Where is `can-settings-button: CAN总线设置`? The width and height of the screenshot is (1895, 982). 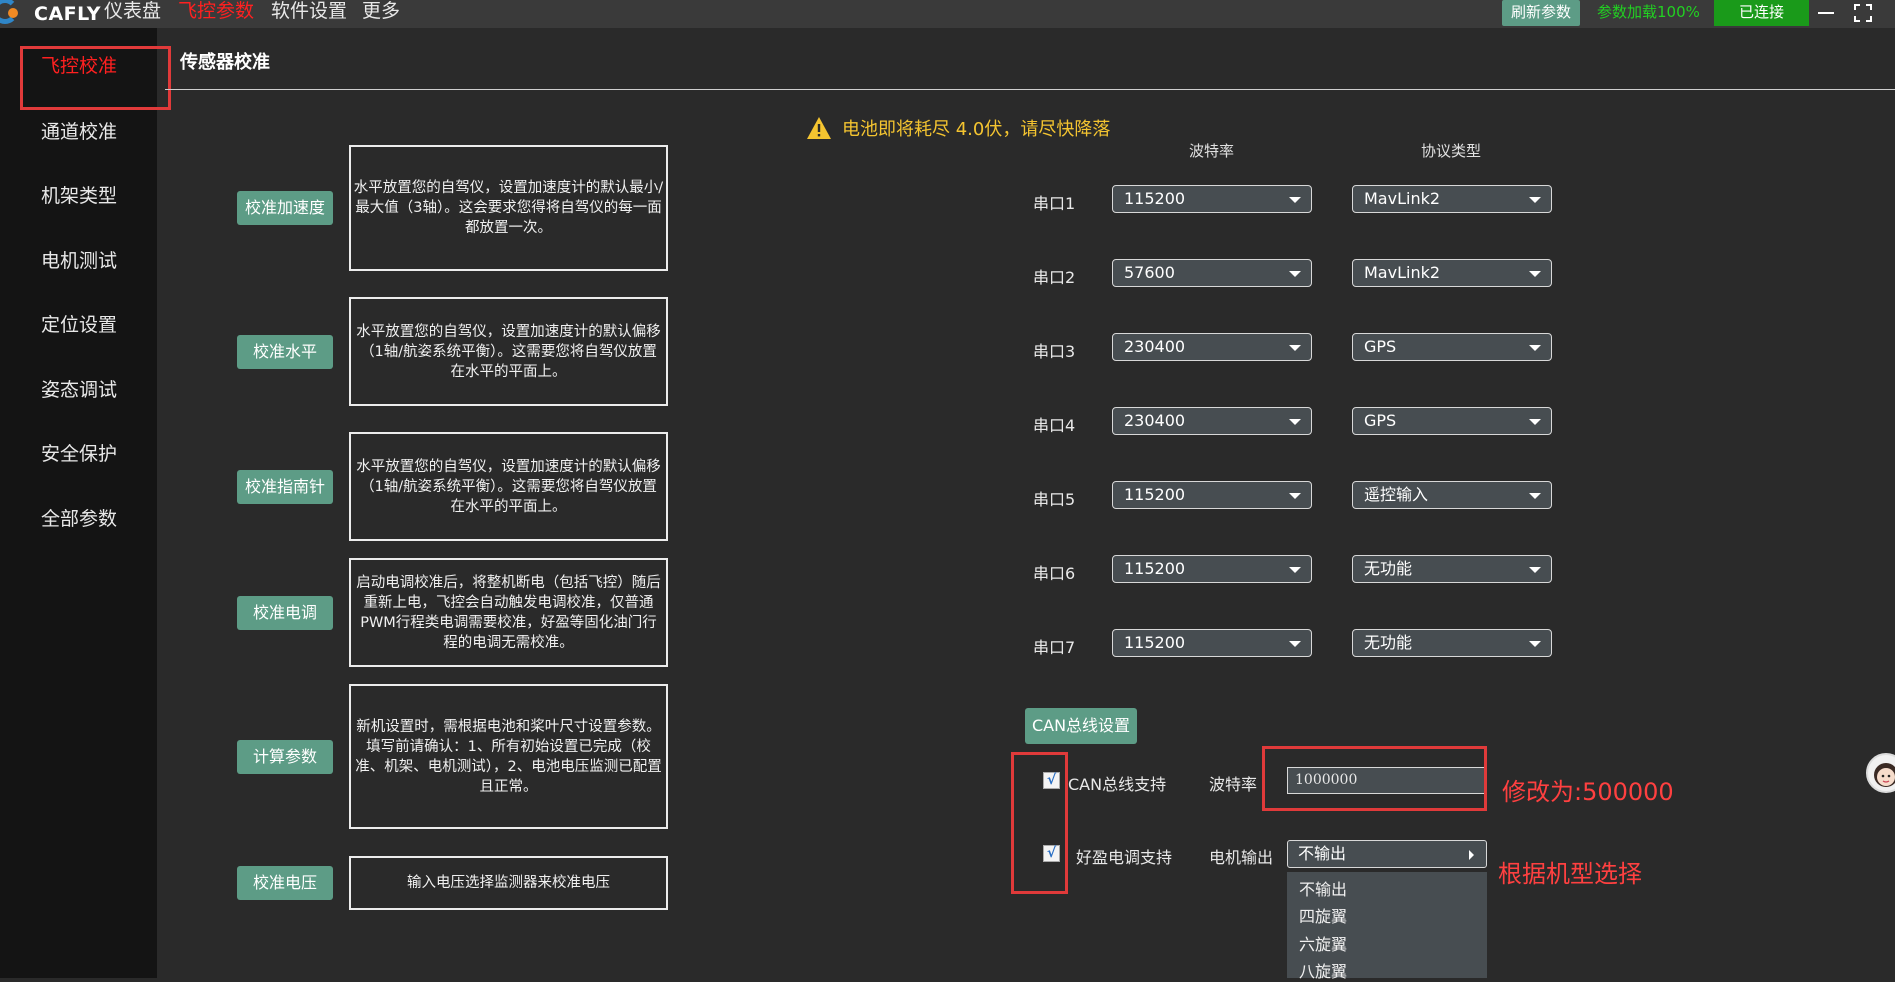 can-settings-button: CAN总线设置 is located at coordinates (1081, 726).